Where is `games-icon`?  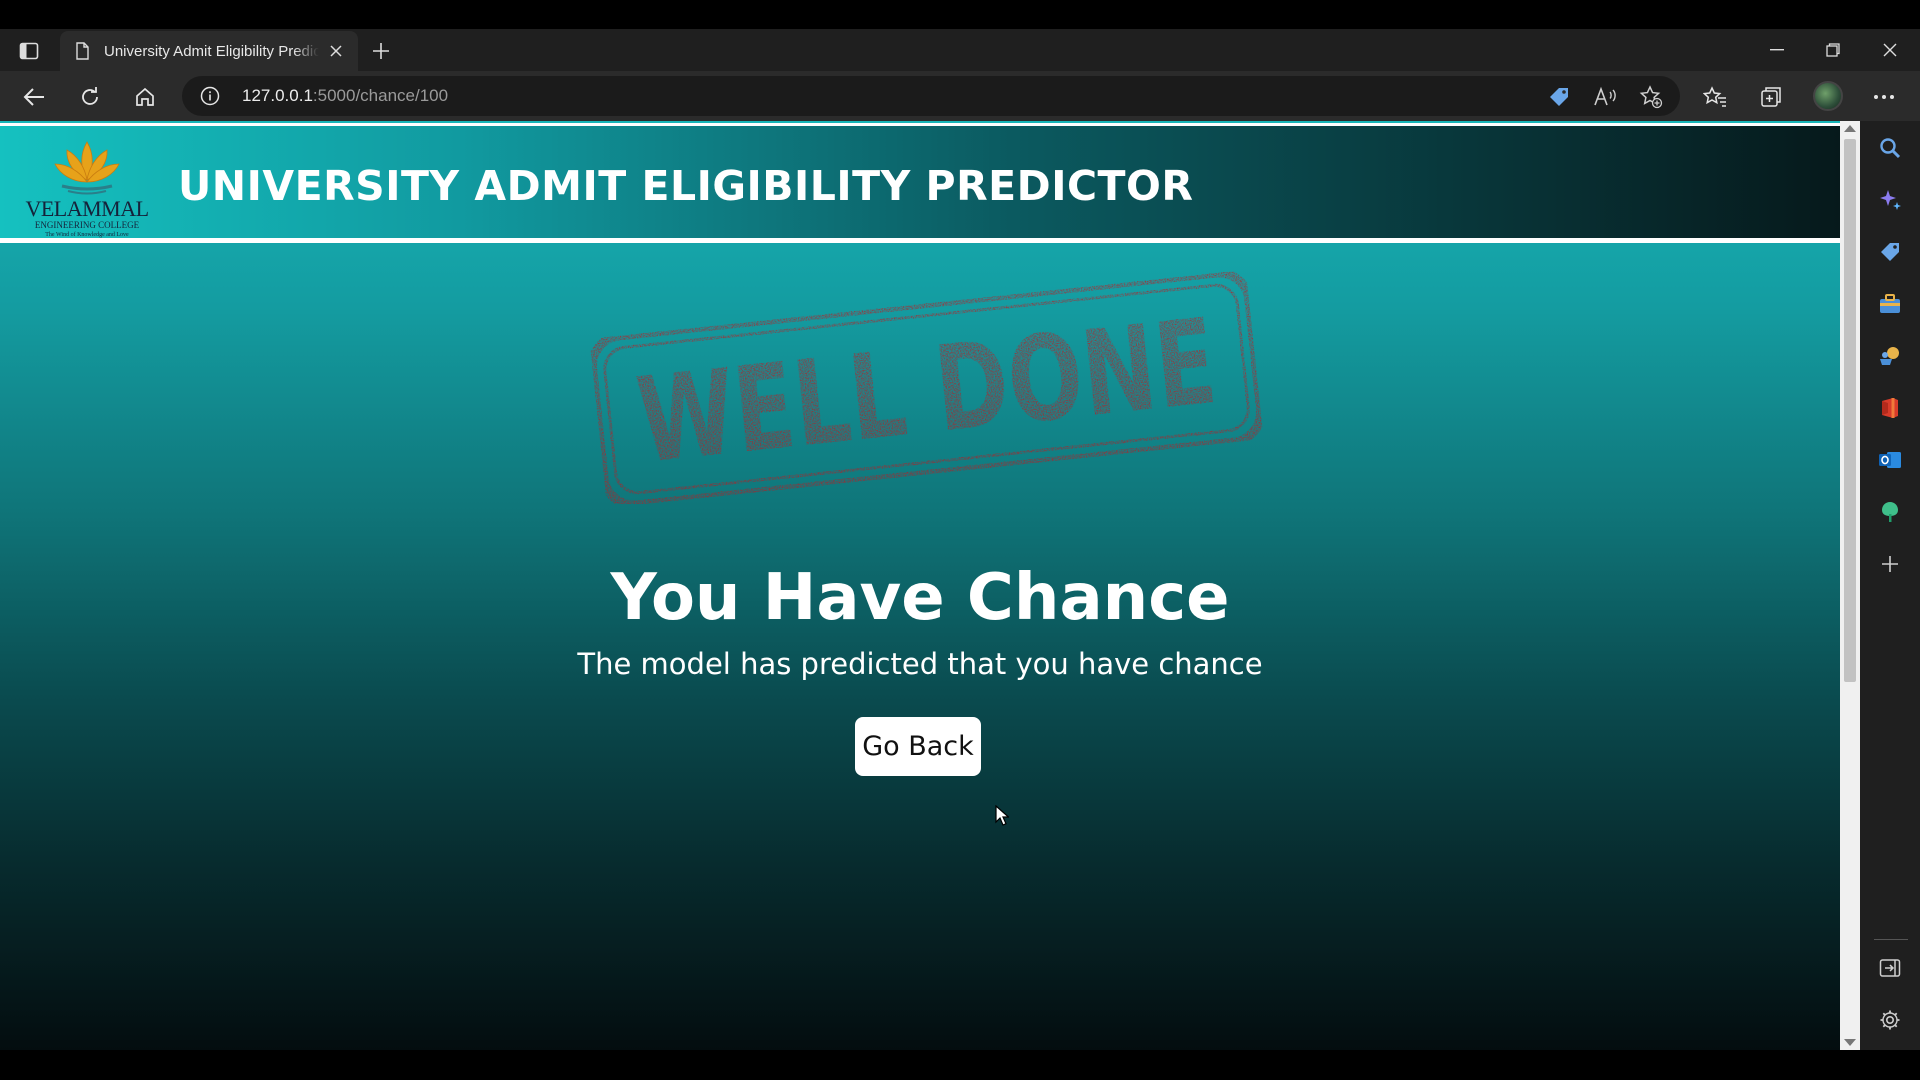
games-icon is located at coordinates (1890, 356).